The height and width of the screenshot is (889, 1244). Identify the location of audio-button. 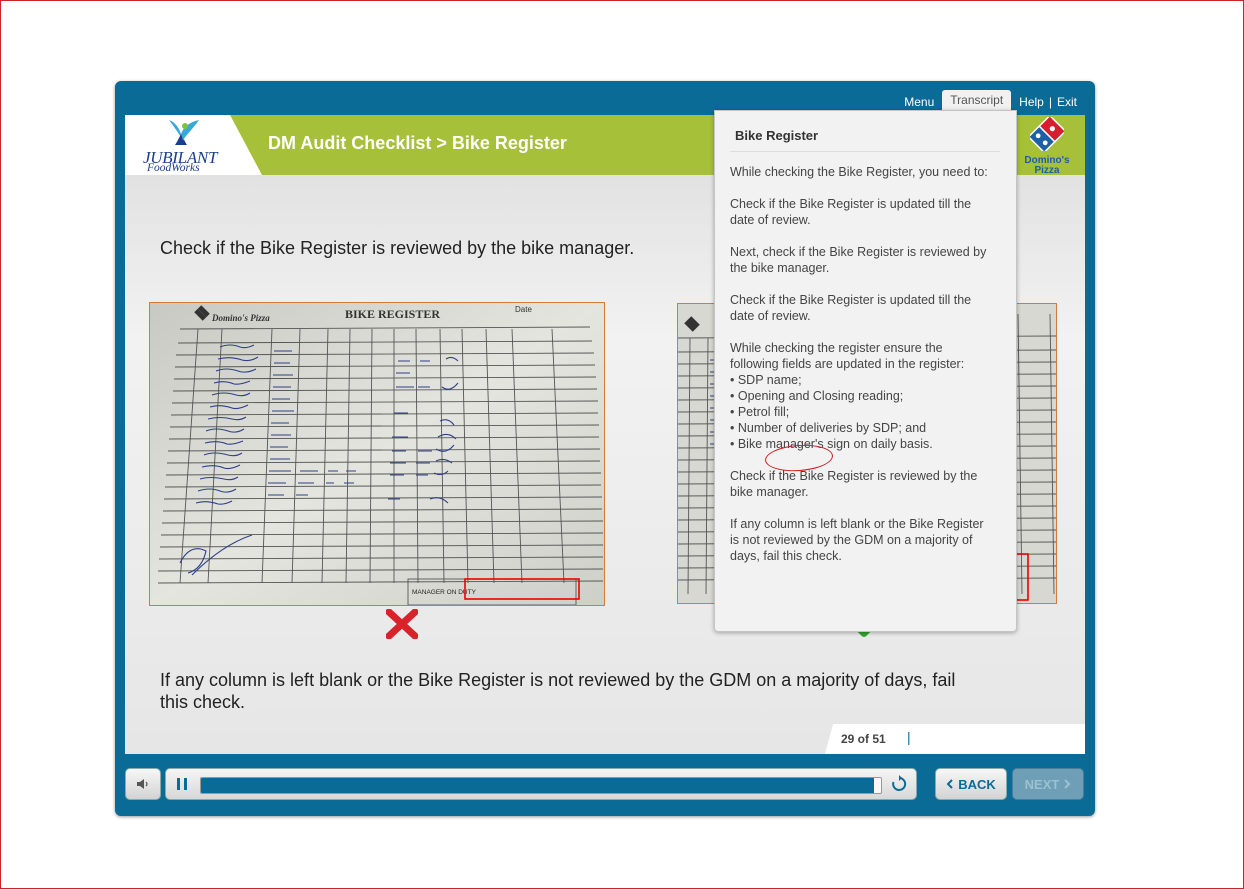
(143, 784).